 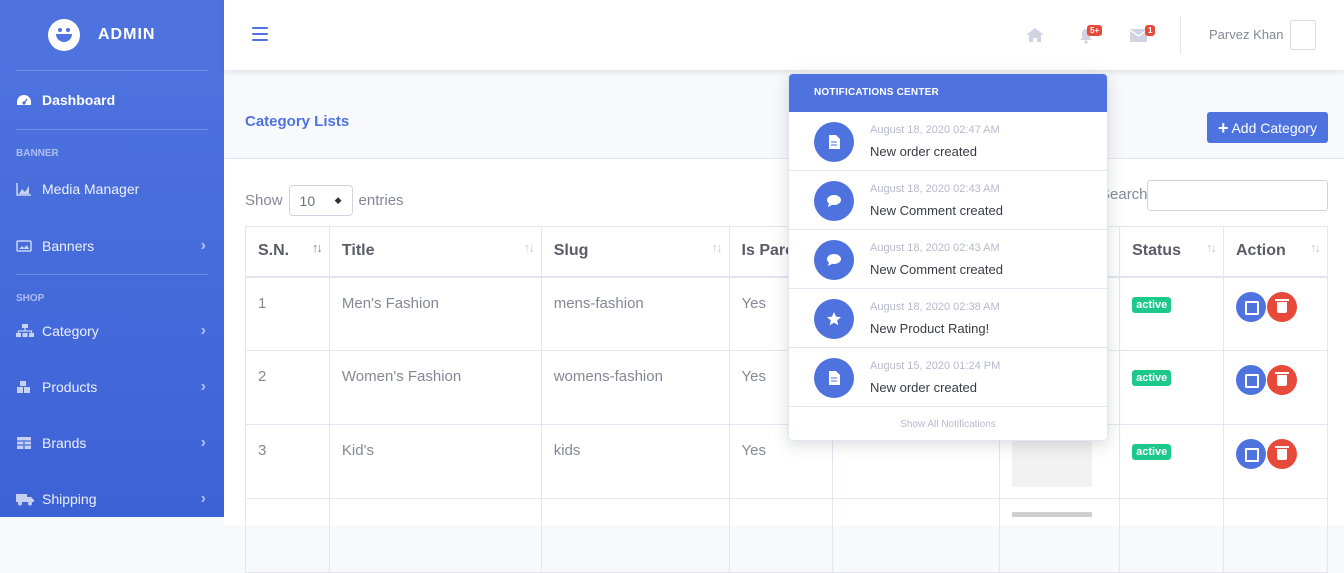 What do you see at coordinates (25, 443) in the screenshot?
I see `table-icon` at bounding box center [25, 443].